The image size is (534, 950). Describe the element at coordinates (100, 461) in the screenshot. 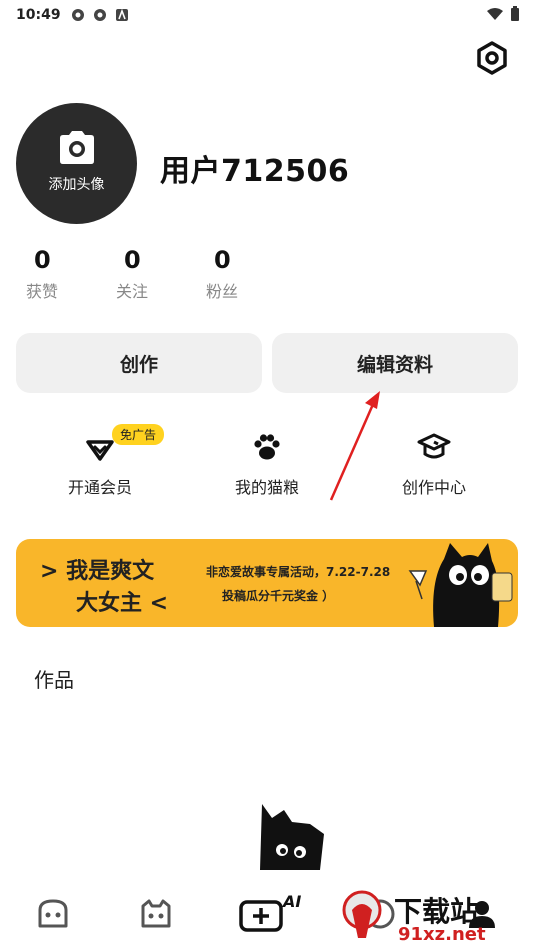

I see `quick-link-vip: 免广告 开通会员` at that location.